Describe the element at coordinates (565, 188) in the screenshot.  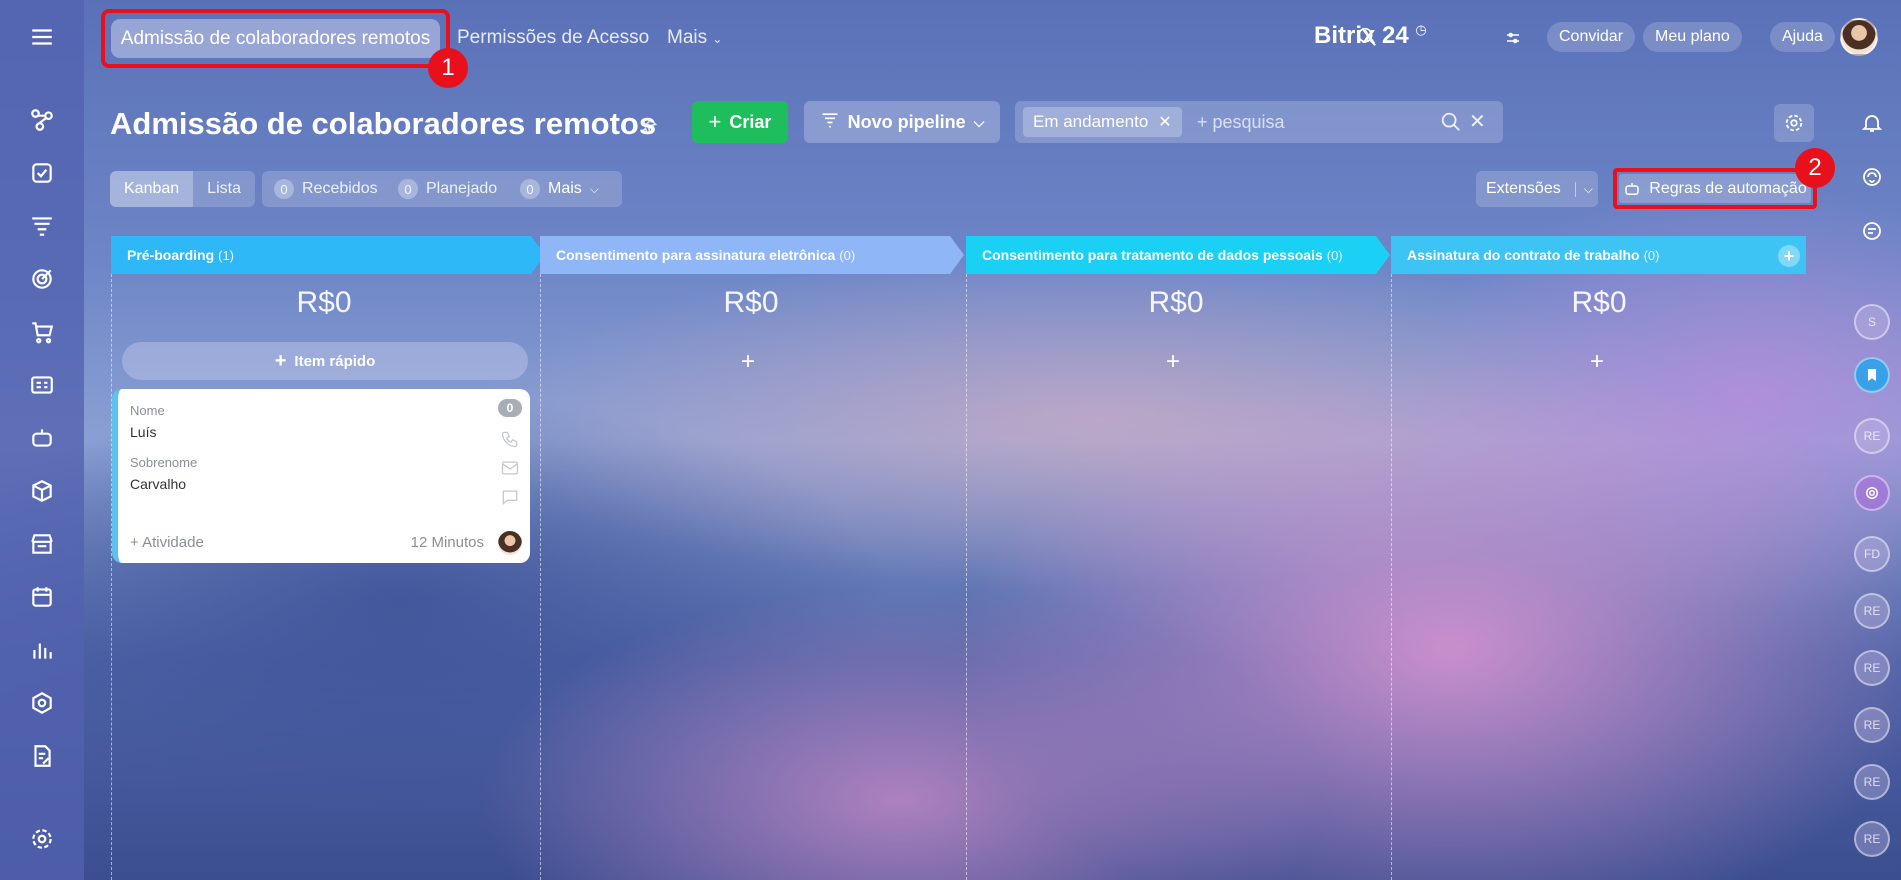
I see `counter-more-label: Mais` at that location.